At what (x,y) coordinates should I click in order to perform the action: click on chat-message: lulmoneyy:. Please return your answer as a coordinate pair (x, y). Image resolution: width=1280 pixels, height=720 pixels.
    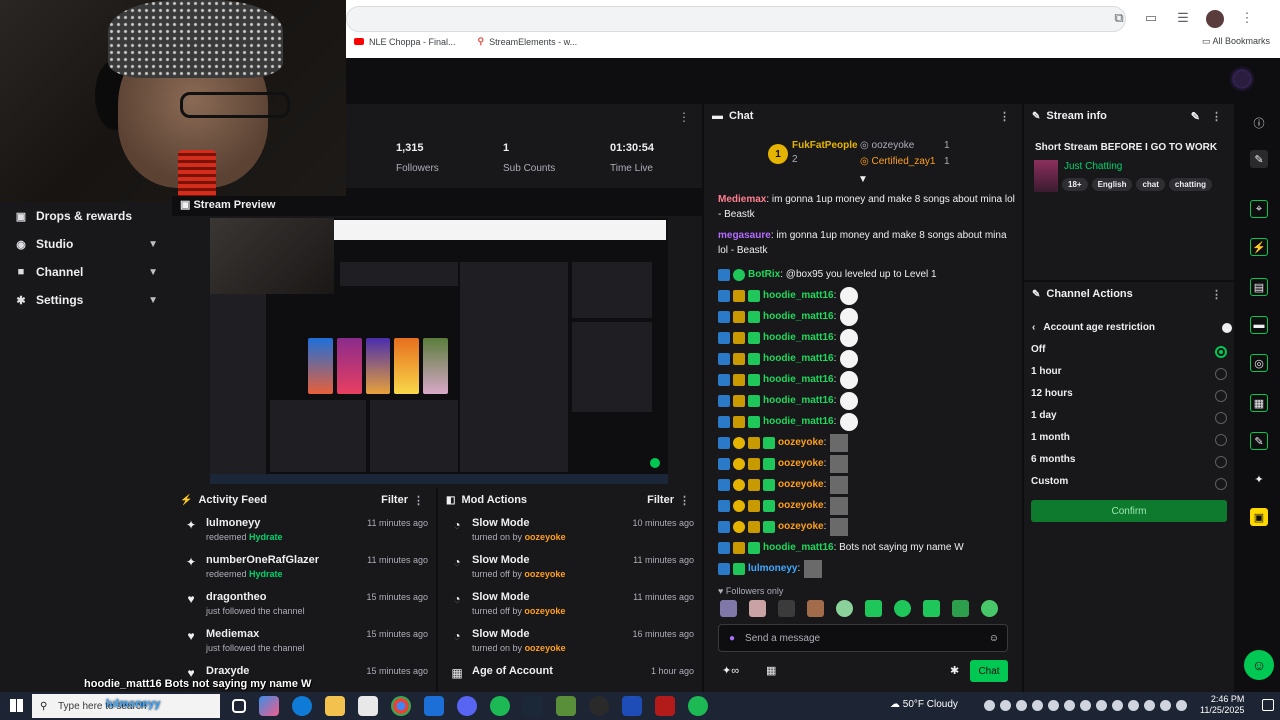
    Looking at the image, I should click on (868, 568).